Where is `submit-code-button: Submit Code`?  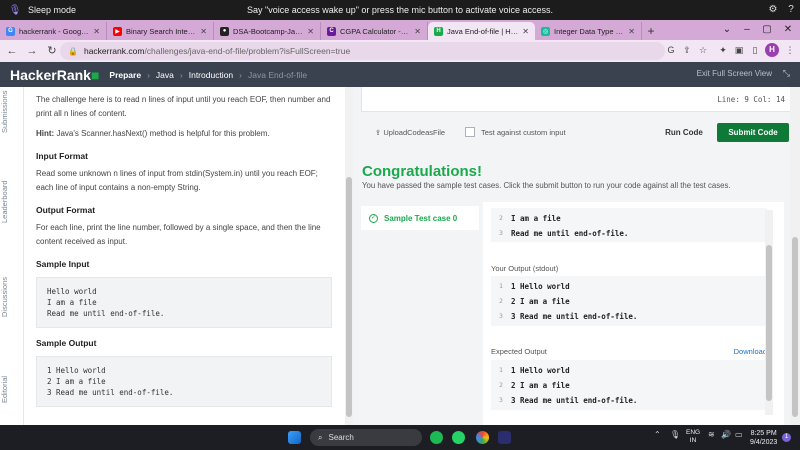 submit-code-button: Submit Code is located at coordinates (753, 132).